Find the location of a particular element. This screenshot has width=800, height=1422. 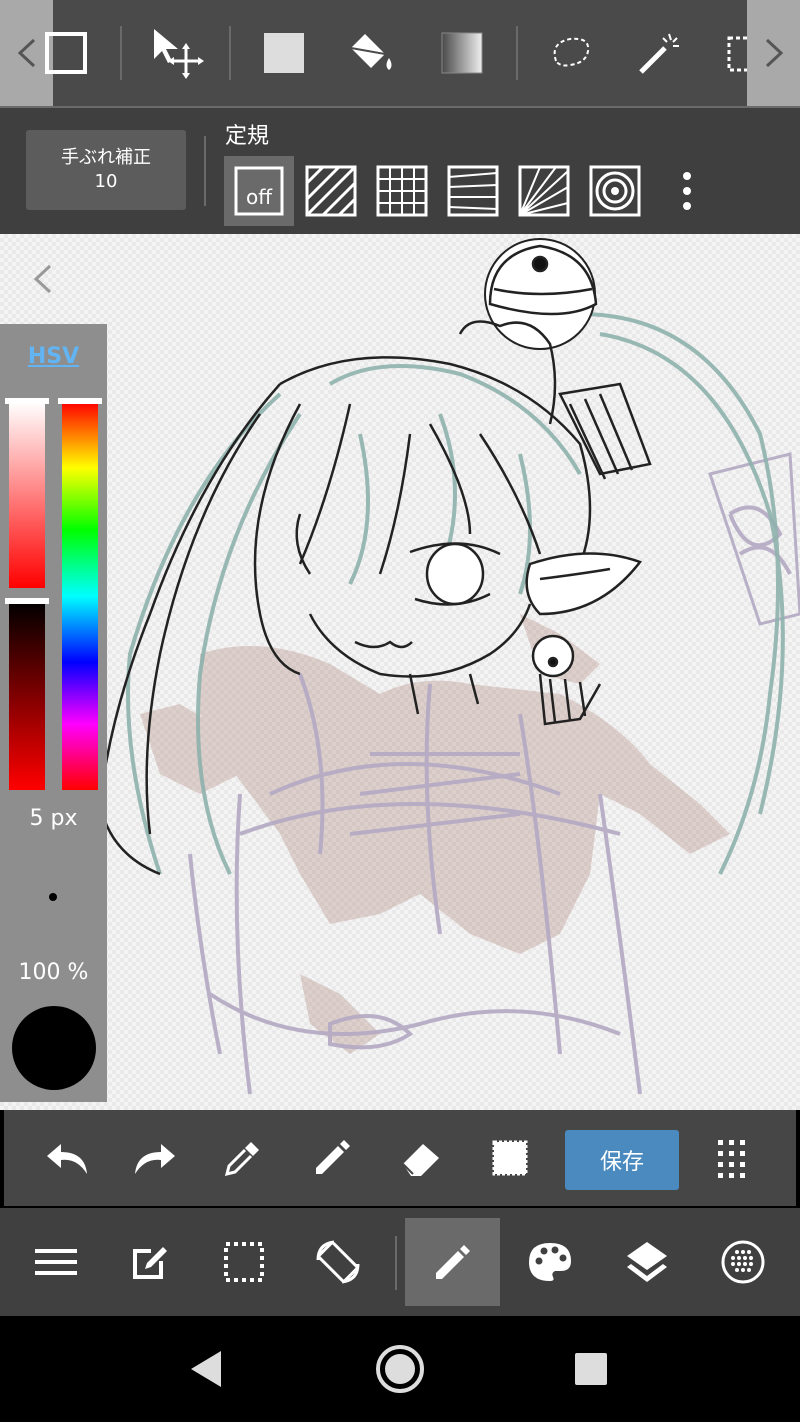

grid-ruler-icon is located at coordinates (402, 191).